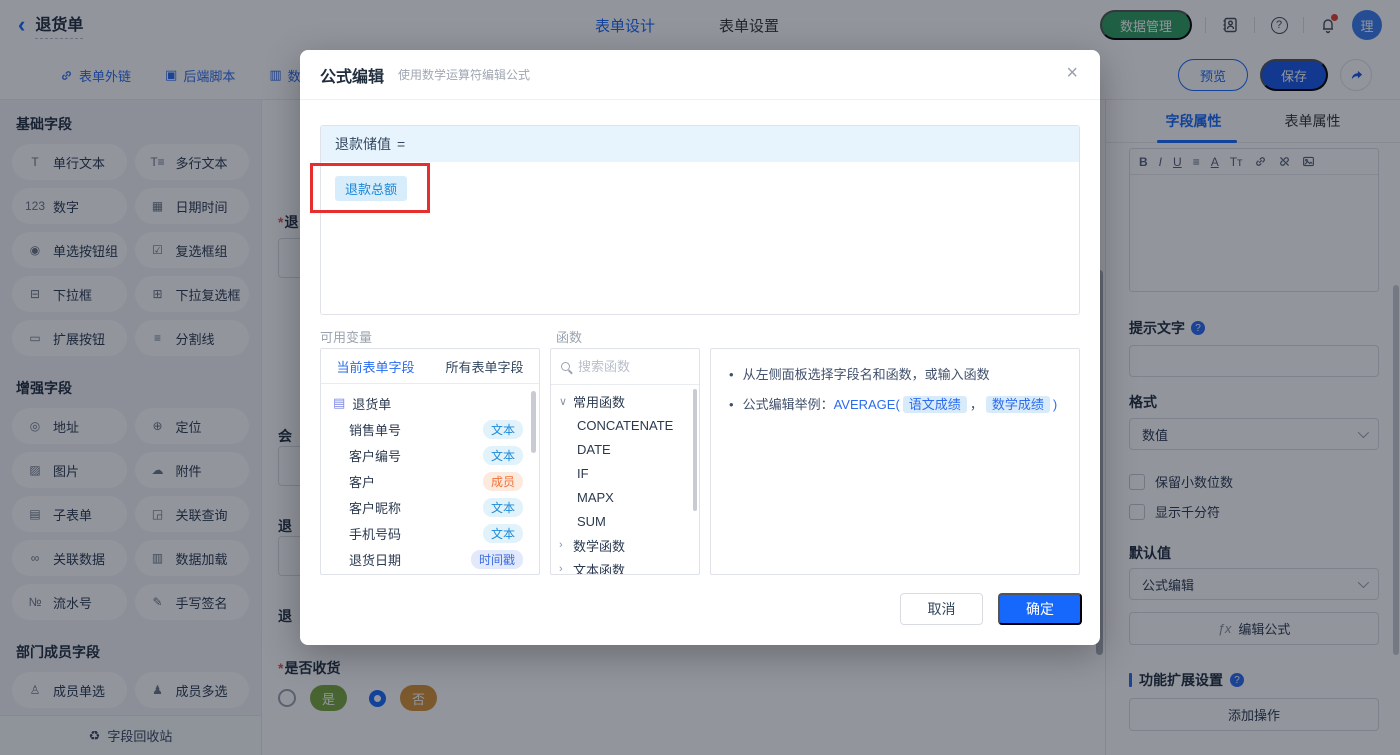 This screenshot has width=1400, height=755. I want to click on tab-all-form-fields: 所有表单字段, so click(484, 366).